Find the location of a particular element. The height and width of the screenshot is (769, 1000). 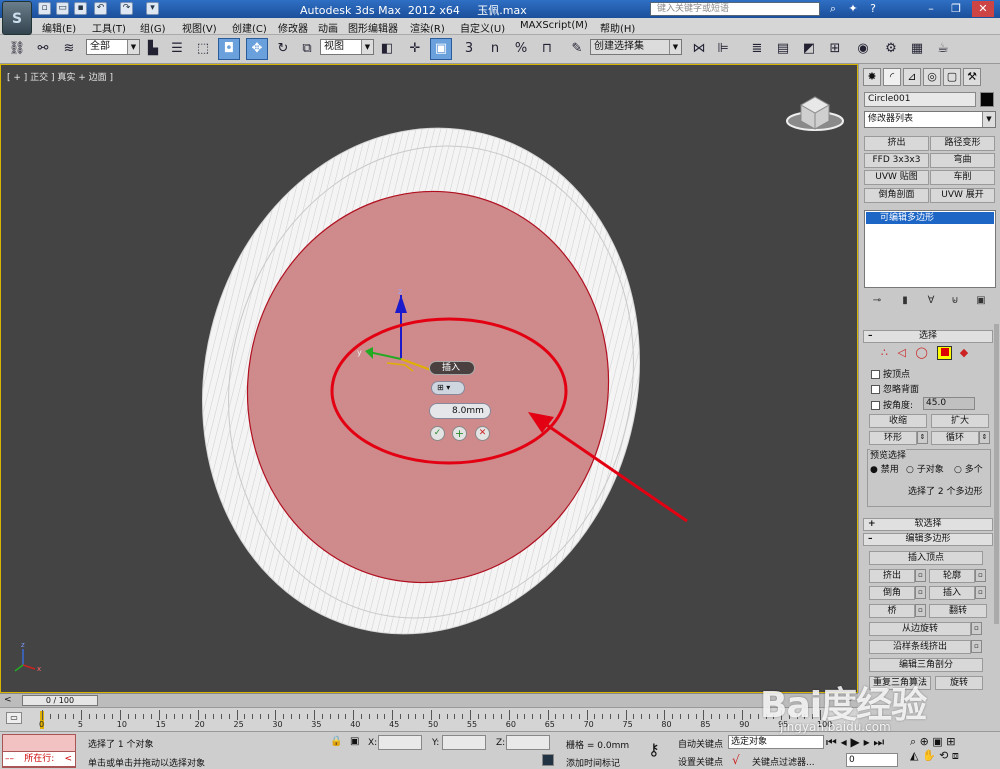

pan-icon: ✋ is located at coordinates (929, 755).